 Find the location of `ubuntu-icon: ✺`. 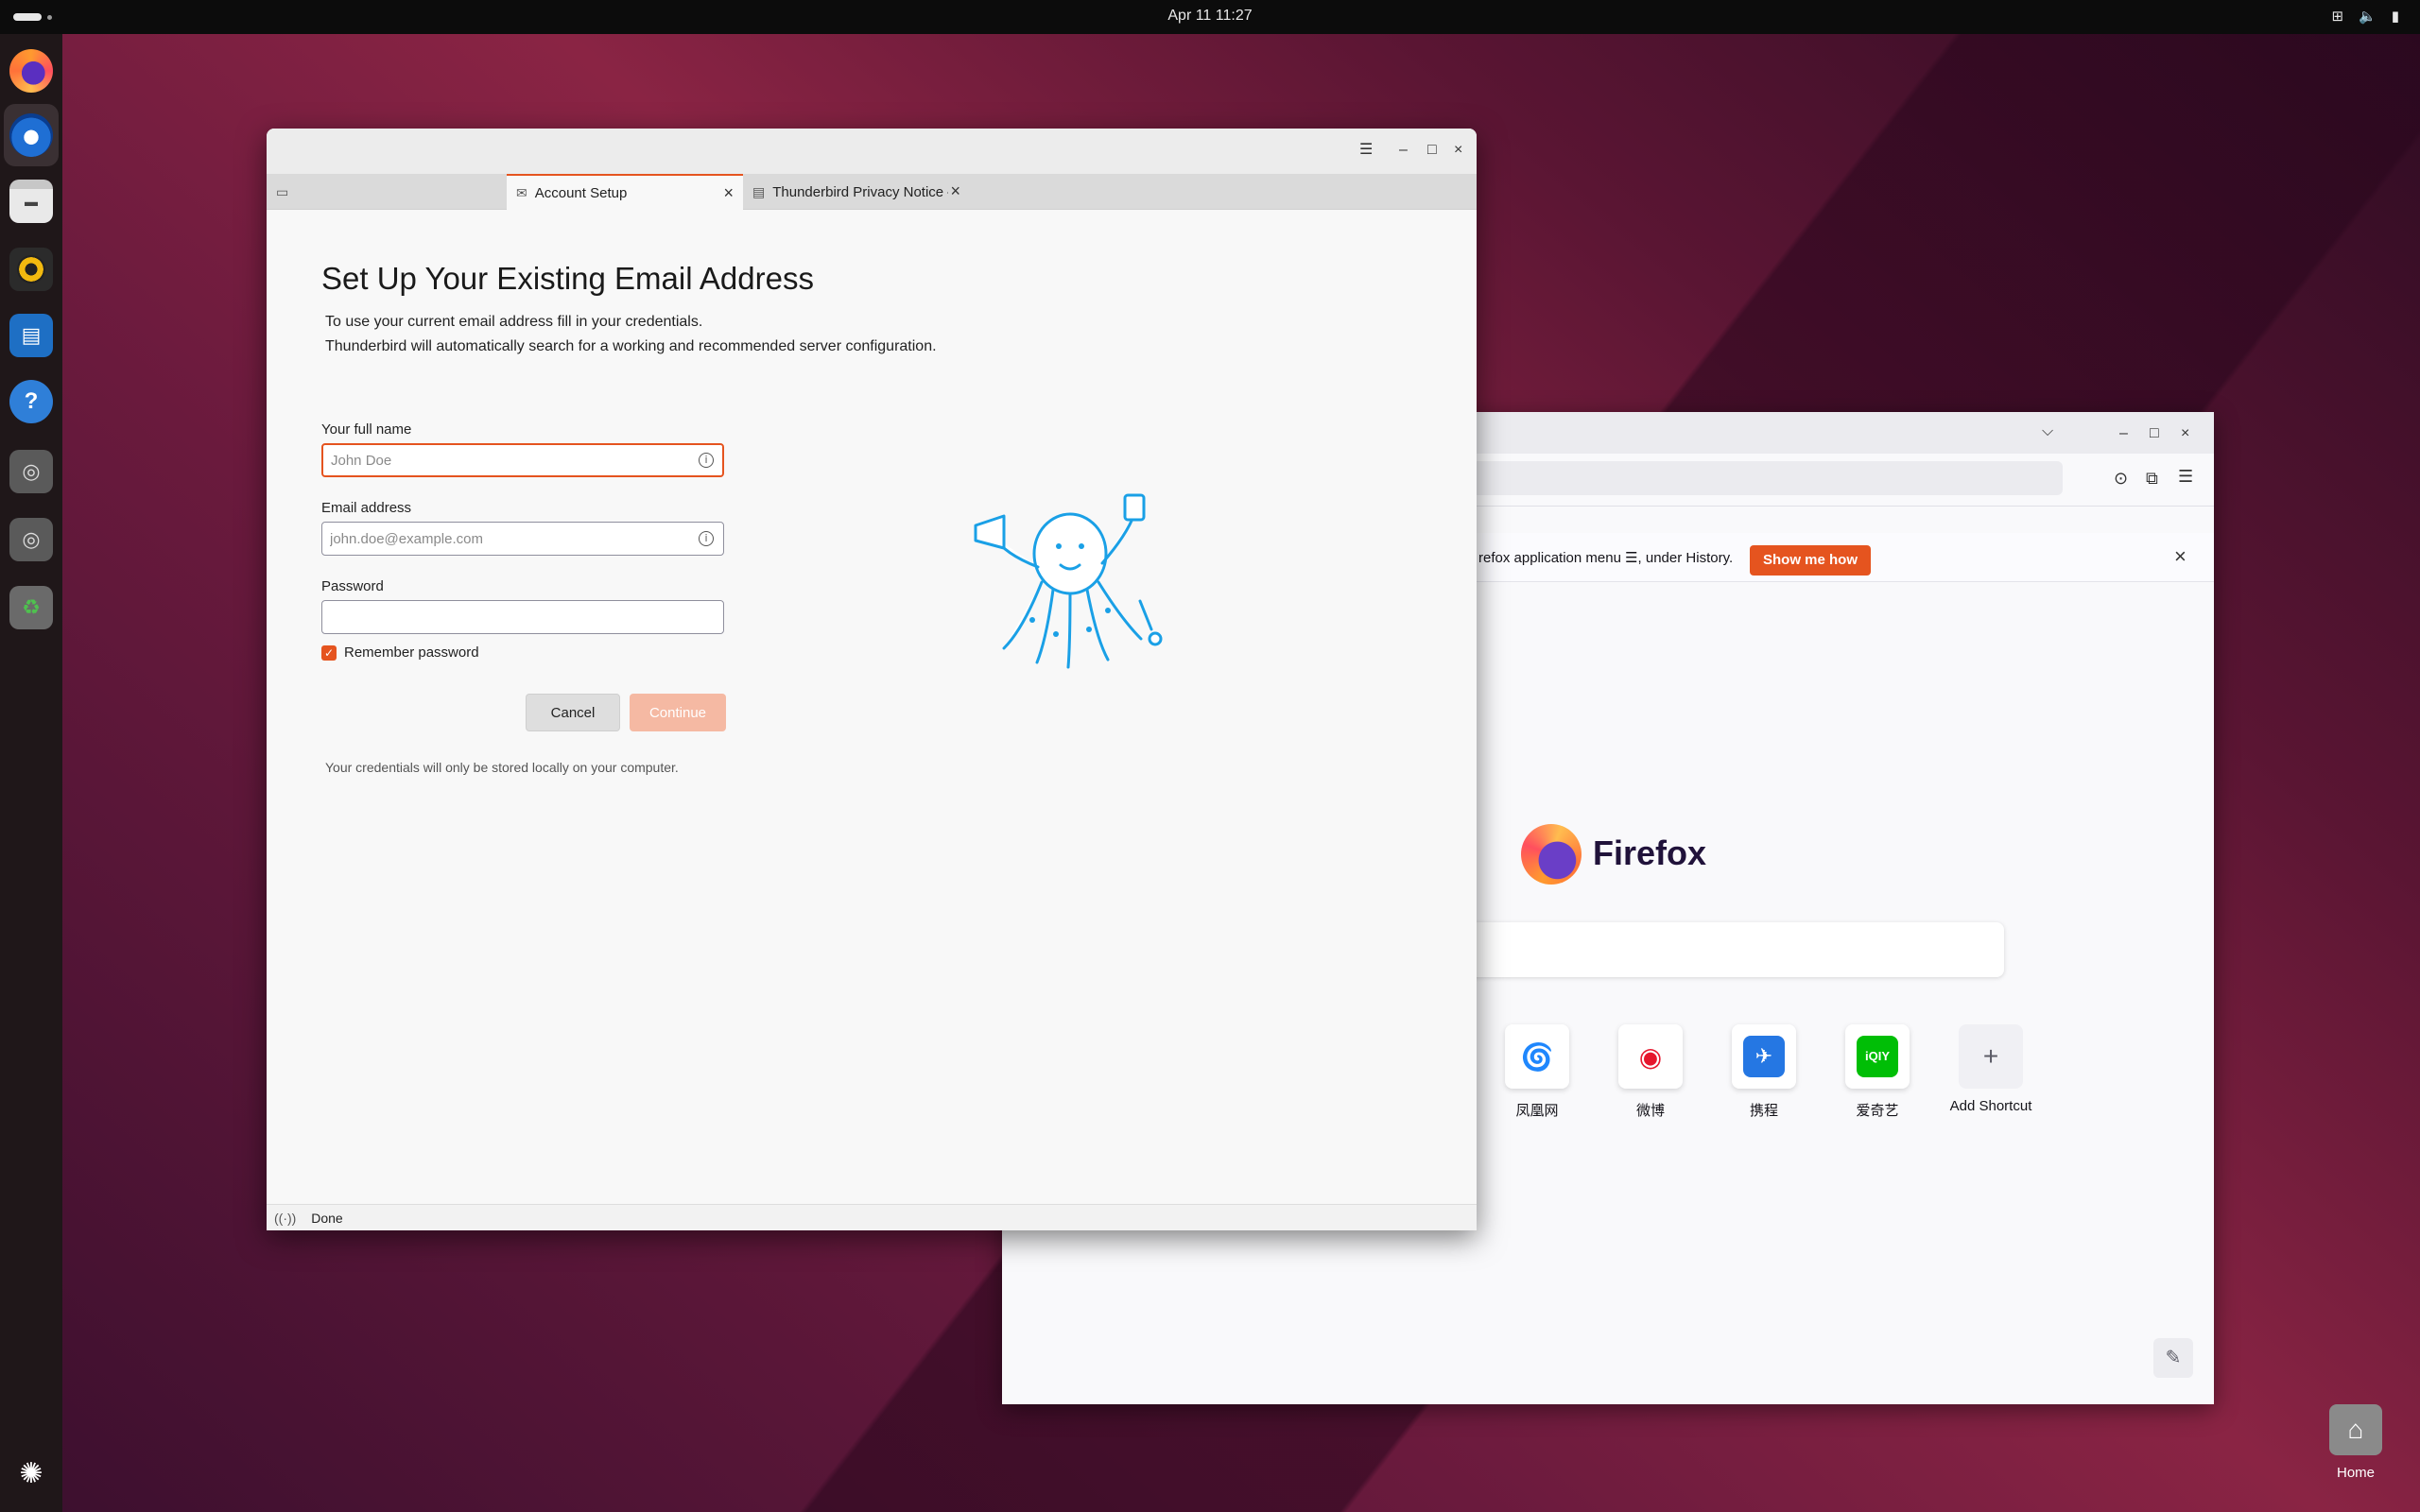

ubuntu-icon: ✺ is located at coordinates (31, 1473).